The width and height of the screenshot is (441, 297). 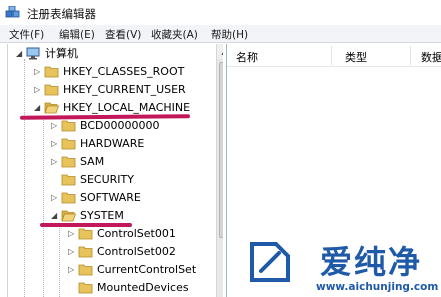 I want to click on tree-item-hardware: ▷ HARDWARE, so click(x=108, y=144).